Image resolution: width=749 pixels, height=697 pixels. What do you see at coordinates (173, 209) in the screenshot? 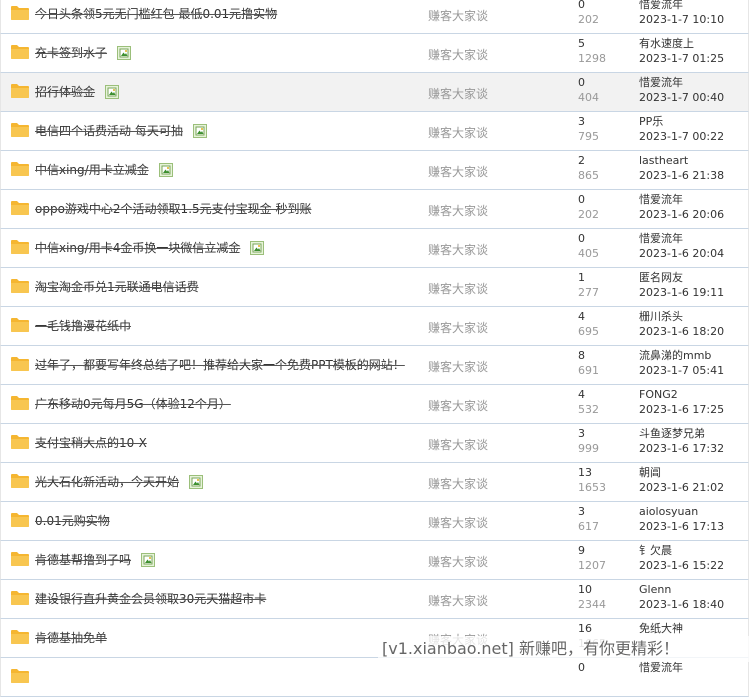
I see `thread-title-link: oppo游戏中心2个活动领取1.5元支付宝现金 秒到账` at bounding box center [173, 209].